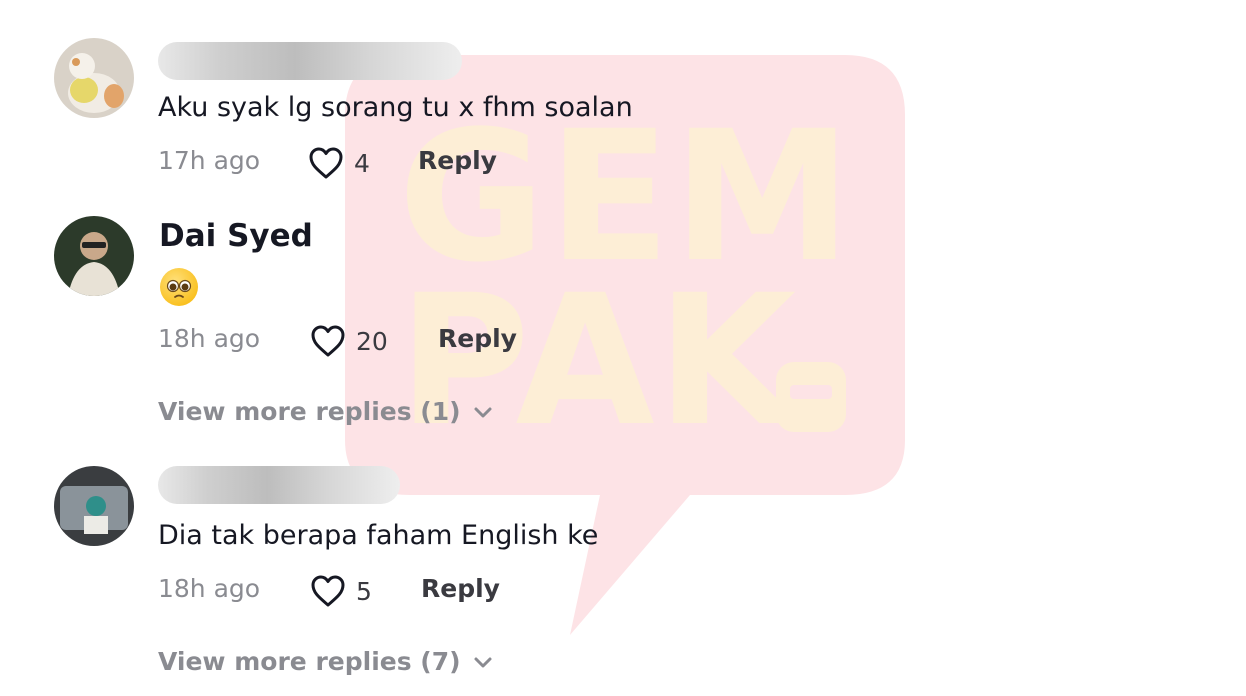 Image resolution: width=1246 pixels, height=696 pixels. I want to click on avatar-image-cat, so click(94, 78).